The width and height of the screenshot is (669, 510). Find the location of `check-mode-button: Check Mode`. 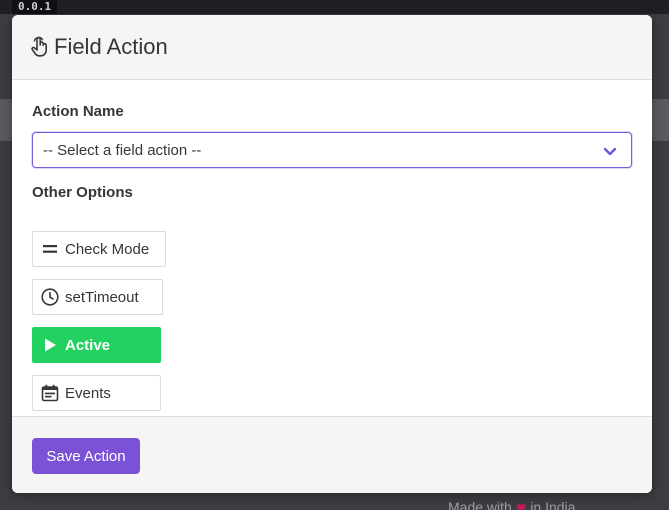

check-mode-button: Check Mode is located at coordinates (99, 249).